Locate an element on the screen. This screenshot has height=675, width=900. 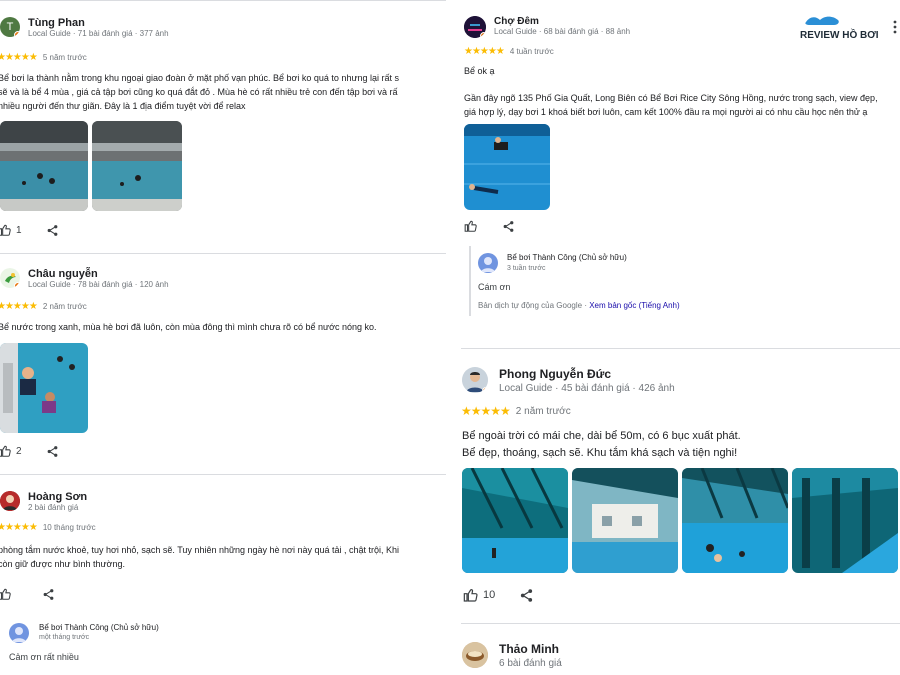
reviewer-stats: 6 bài đánh giá is located at coordinates (530, 663).